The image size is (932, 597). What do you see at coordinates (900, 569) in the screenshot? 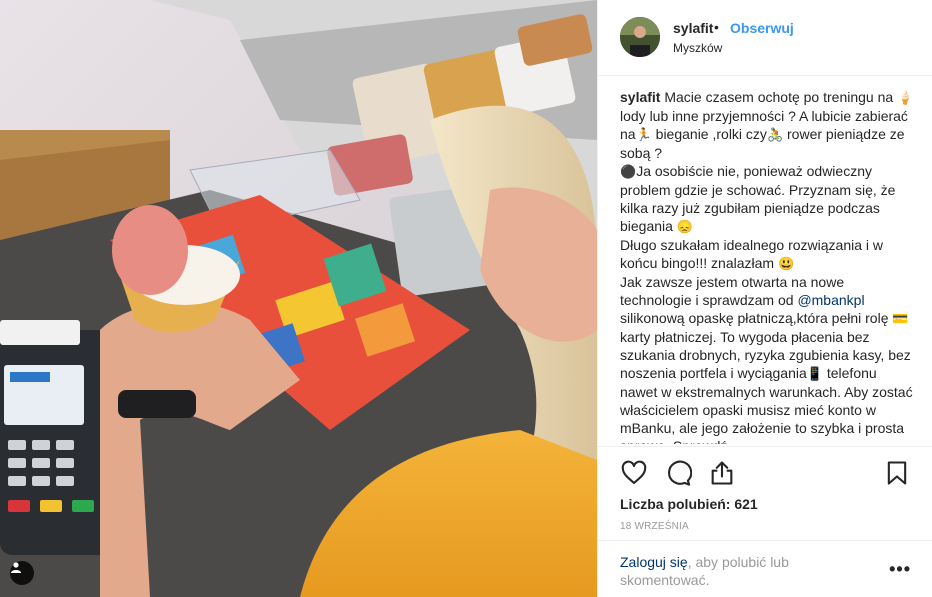
I see `more-options-button: •••` at bounding box center [900, 569].